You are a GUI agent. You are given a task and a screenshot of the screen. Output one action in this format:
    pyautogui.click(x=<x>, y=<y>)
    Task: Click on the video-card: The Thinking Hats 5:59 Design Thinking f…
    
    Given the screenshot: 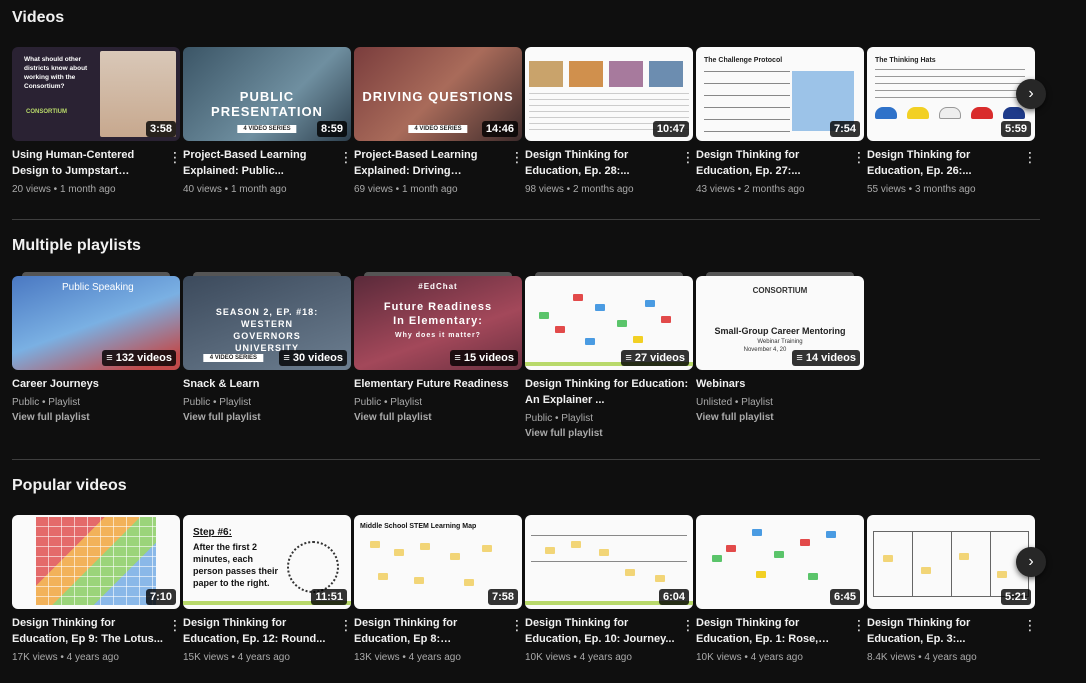 What is the action you would take?
    pyautogui.click(x=952, y=122)
    